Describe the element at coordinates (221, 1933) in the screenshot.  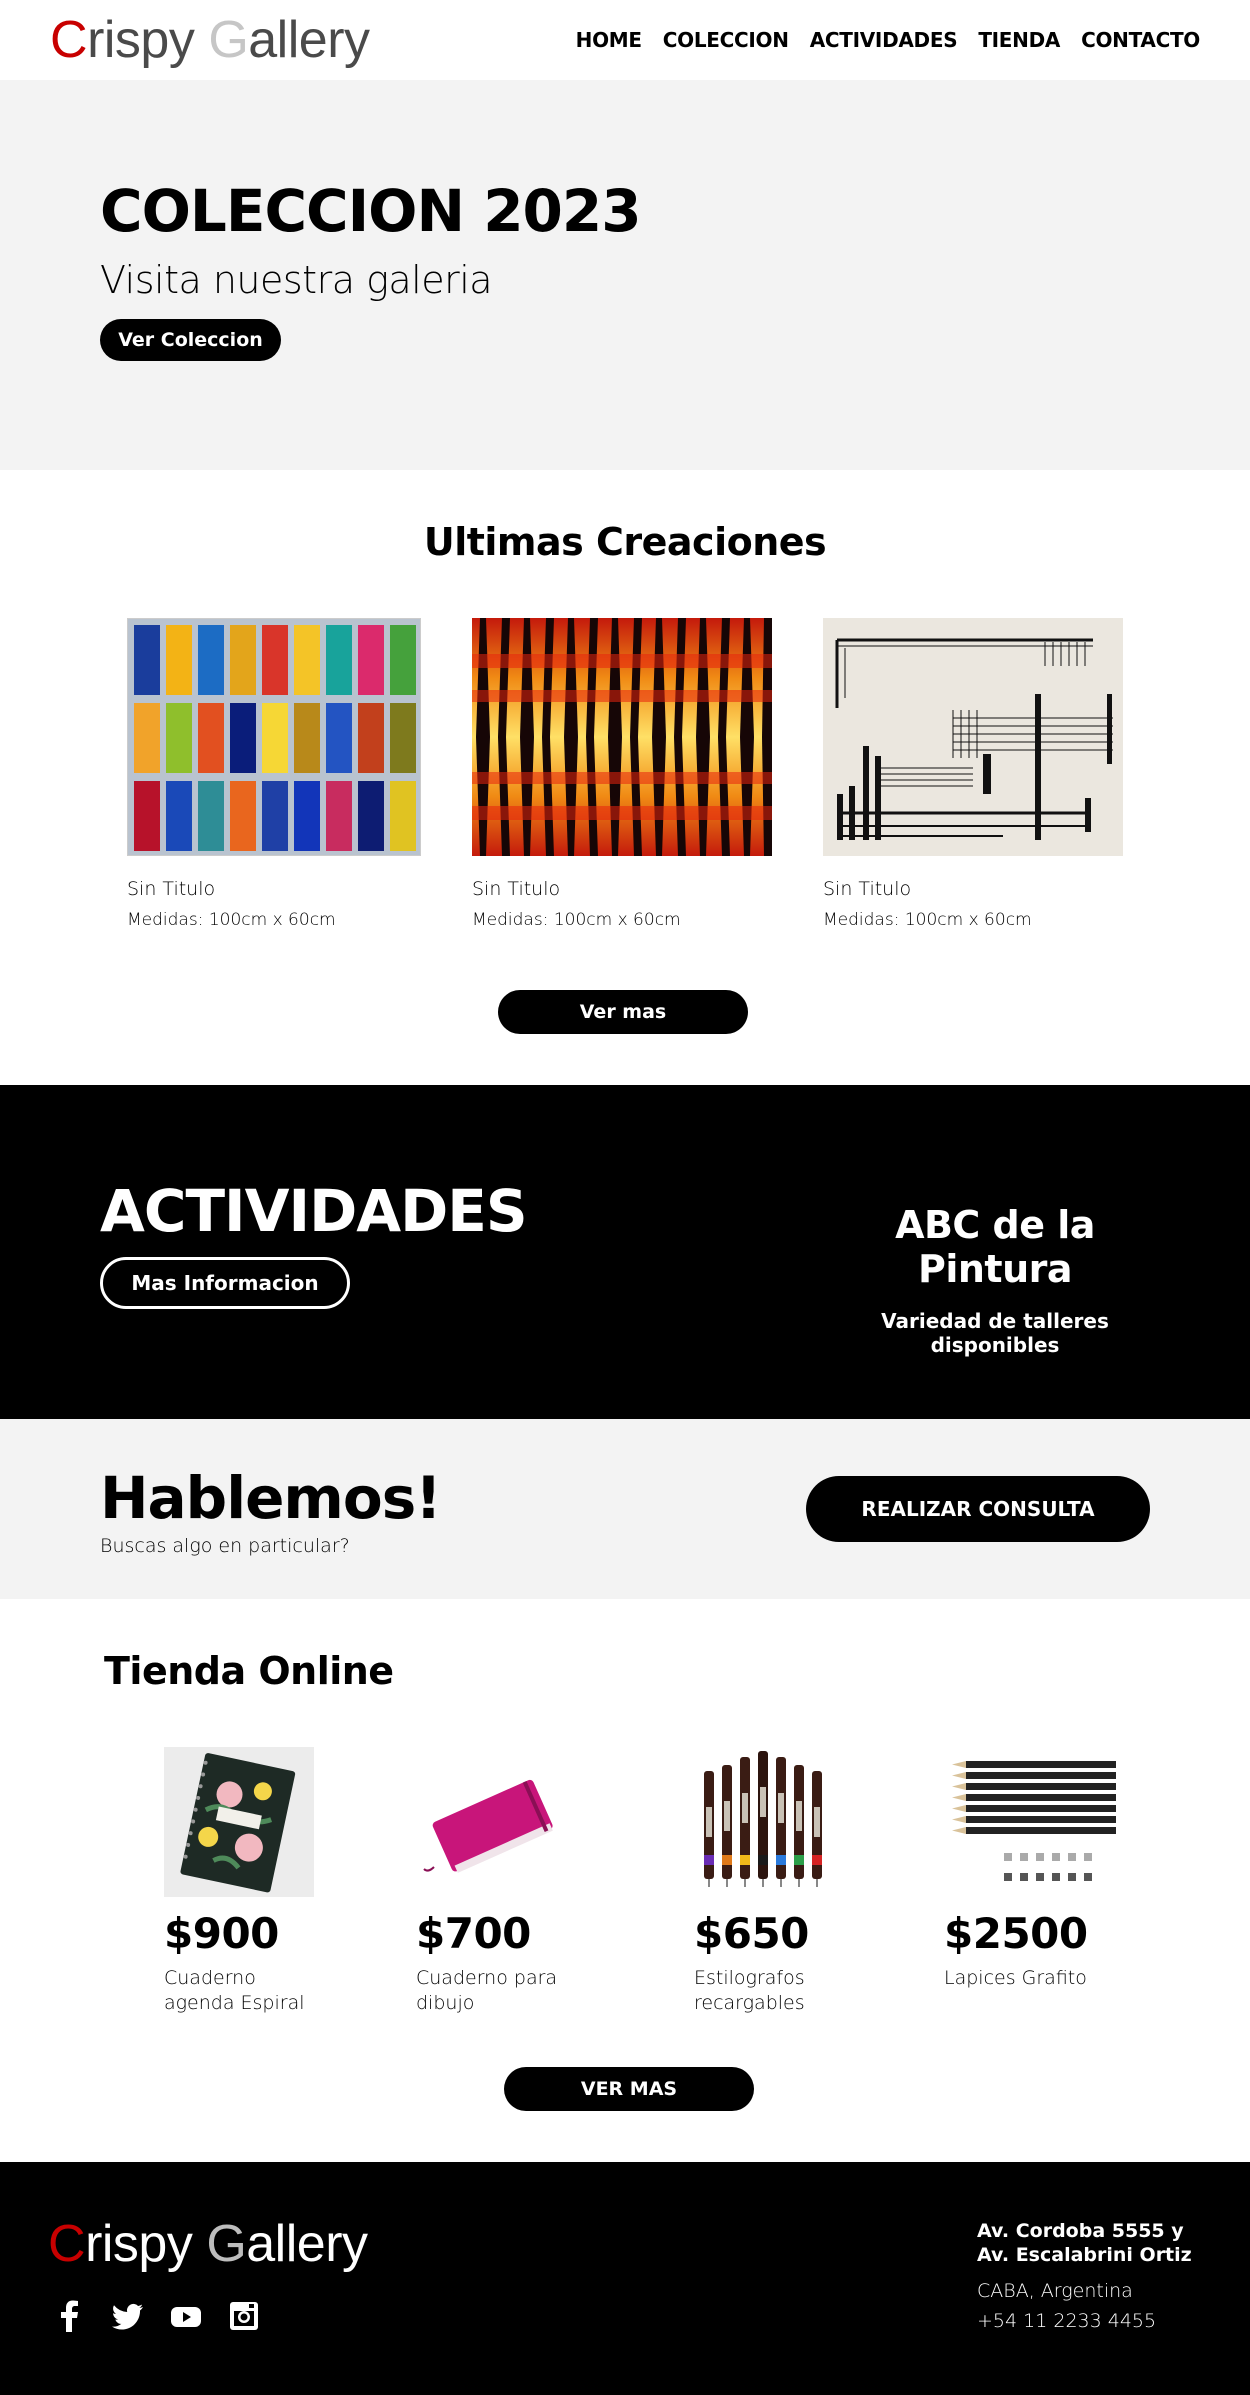
I see `product-price: $900` at that location.